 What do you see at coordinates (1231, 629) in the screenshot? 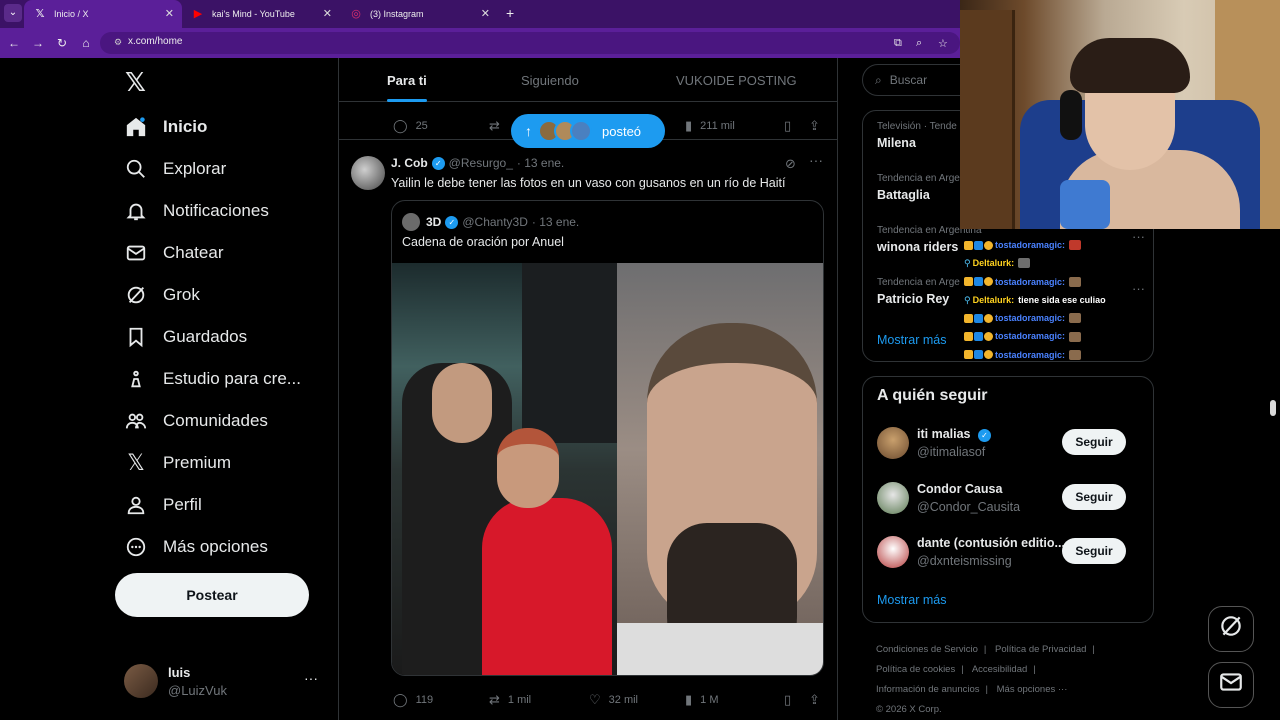
I see `grok-fab` at bounding box center [1231, 629].